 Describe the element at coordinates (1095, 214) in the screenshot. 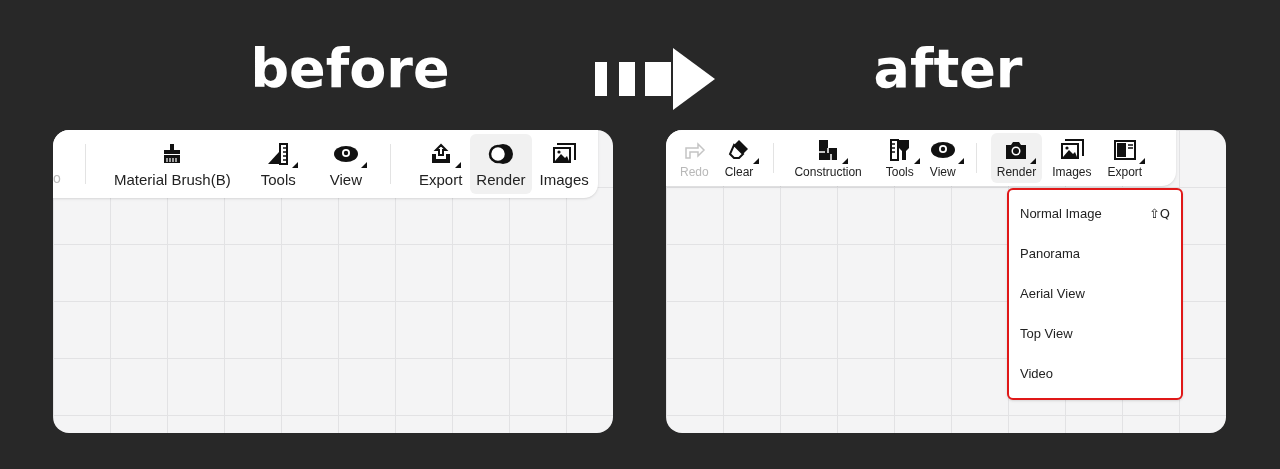

I see `menu-item: Normal Image ⇧Q` at that location.